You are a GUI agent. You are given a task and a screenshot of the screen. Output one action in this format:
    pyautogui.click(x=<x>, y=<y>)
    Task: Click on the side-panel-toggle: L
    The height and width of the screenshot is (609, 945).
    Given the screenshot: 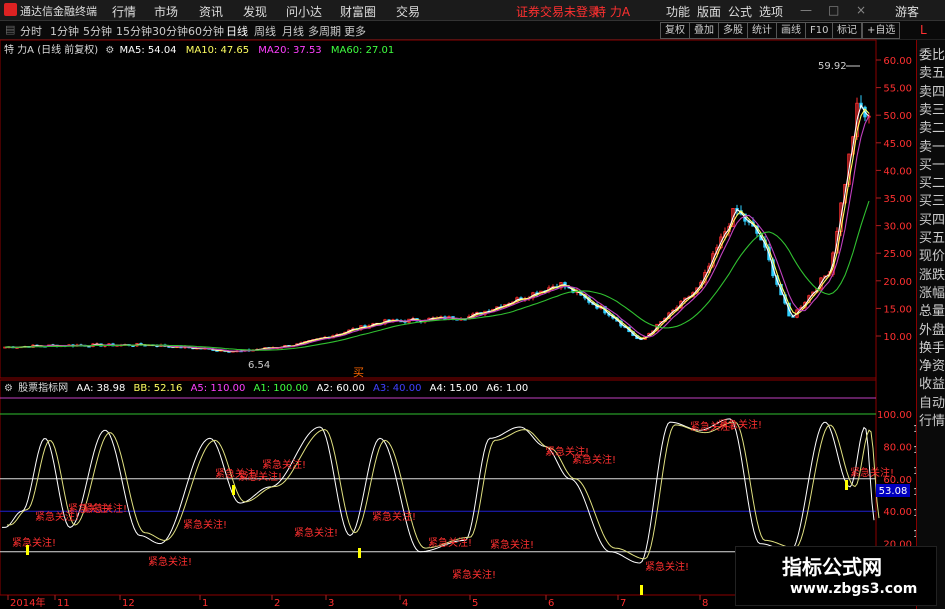 What is the action you would take?
    pyautogui.click(x=923, y=30)
    